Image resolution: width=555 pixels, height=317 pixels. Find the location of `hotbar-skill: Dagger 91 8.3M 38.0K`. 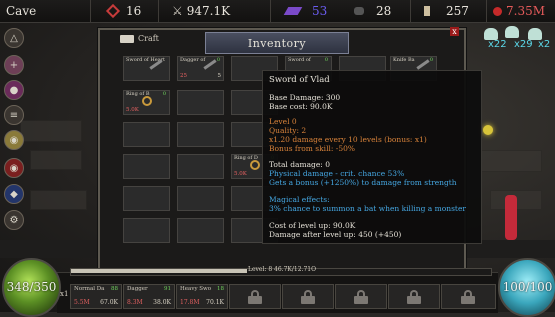

hotbar-skill: Dagger 91 8.3M 38.0K is located at coordinates (149, 296).